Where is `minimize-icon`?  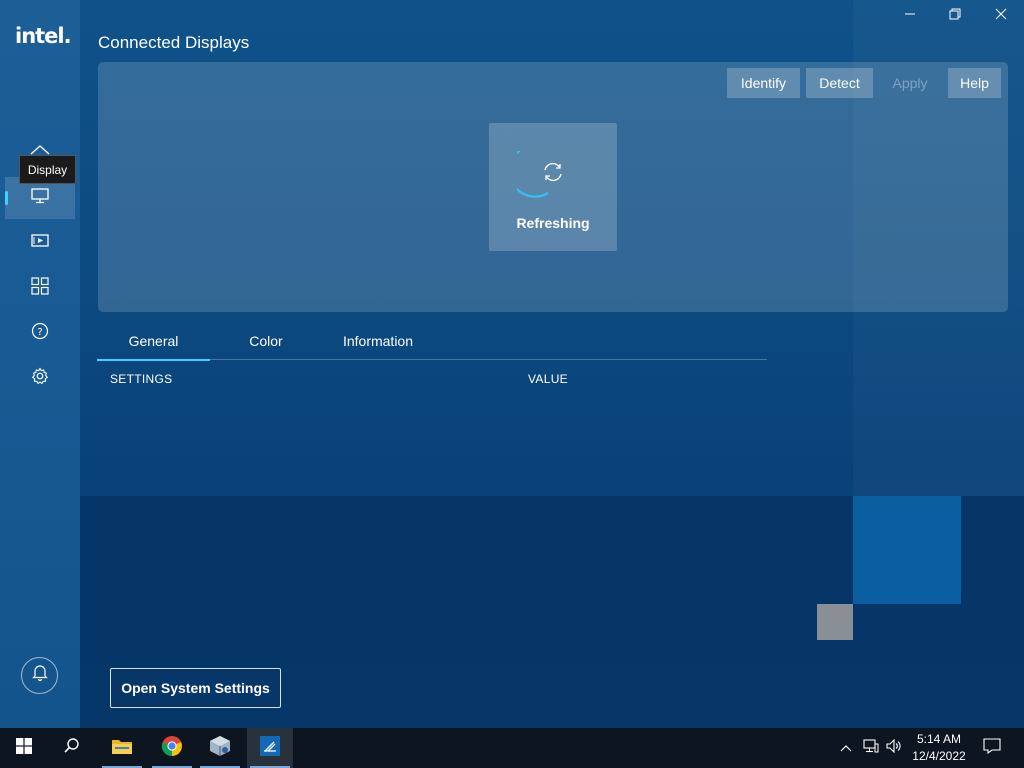 minimize-icon is located at coordinates (910, 16).